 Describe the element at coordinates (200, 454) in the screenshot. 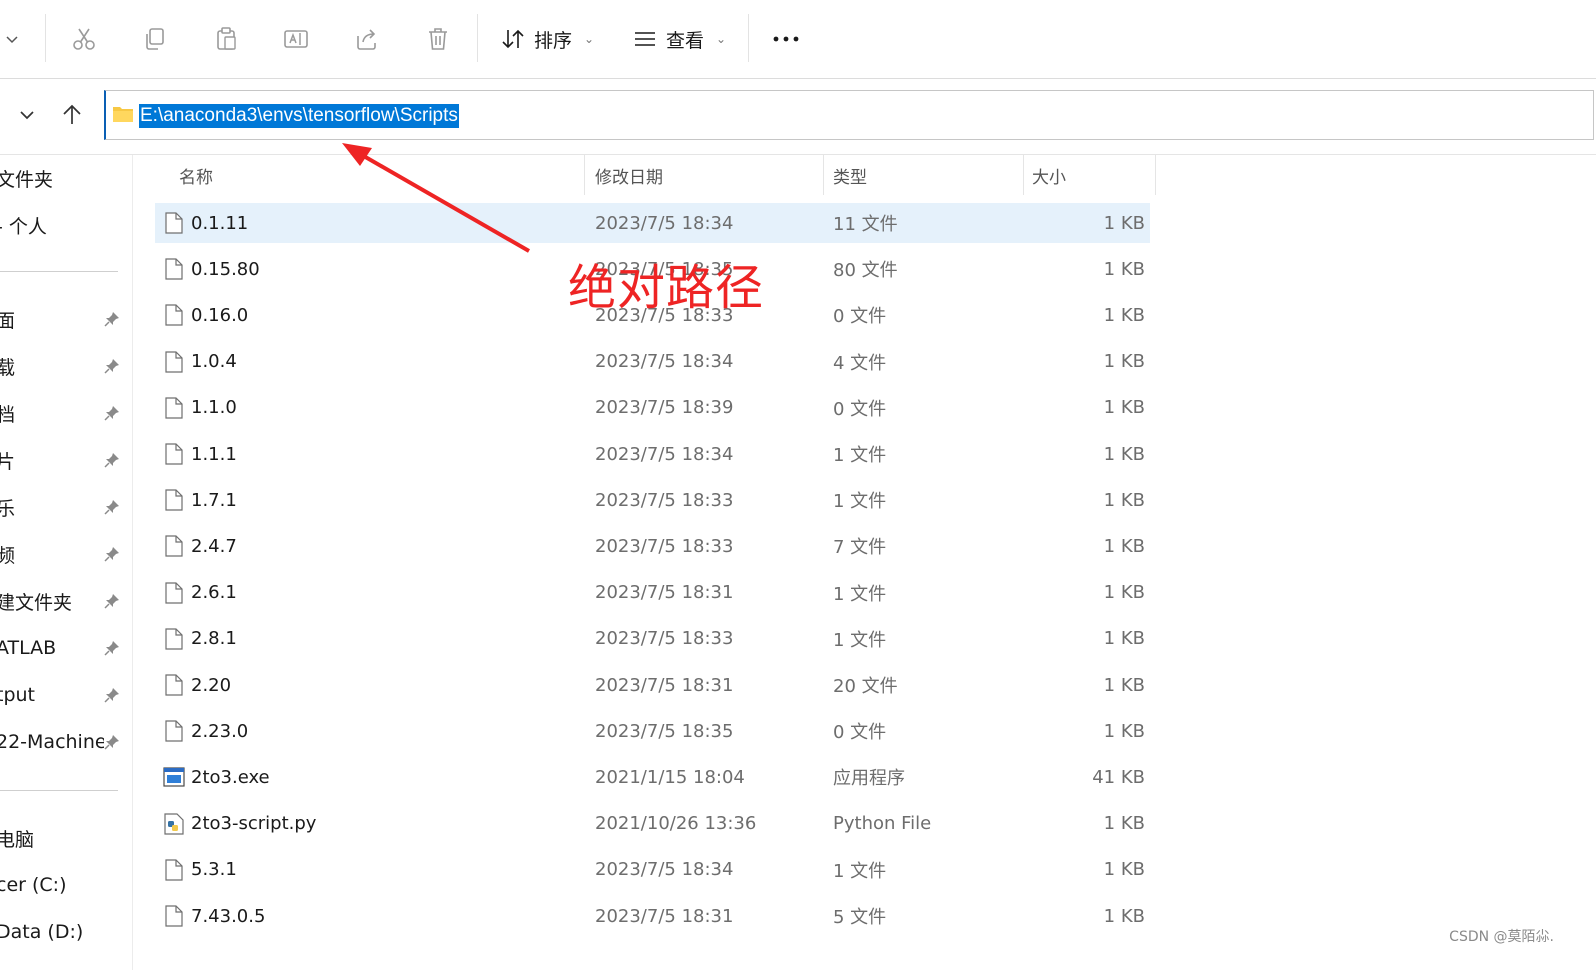

I see `file-name-cell: 1.1.1` at that location.